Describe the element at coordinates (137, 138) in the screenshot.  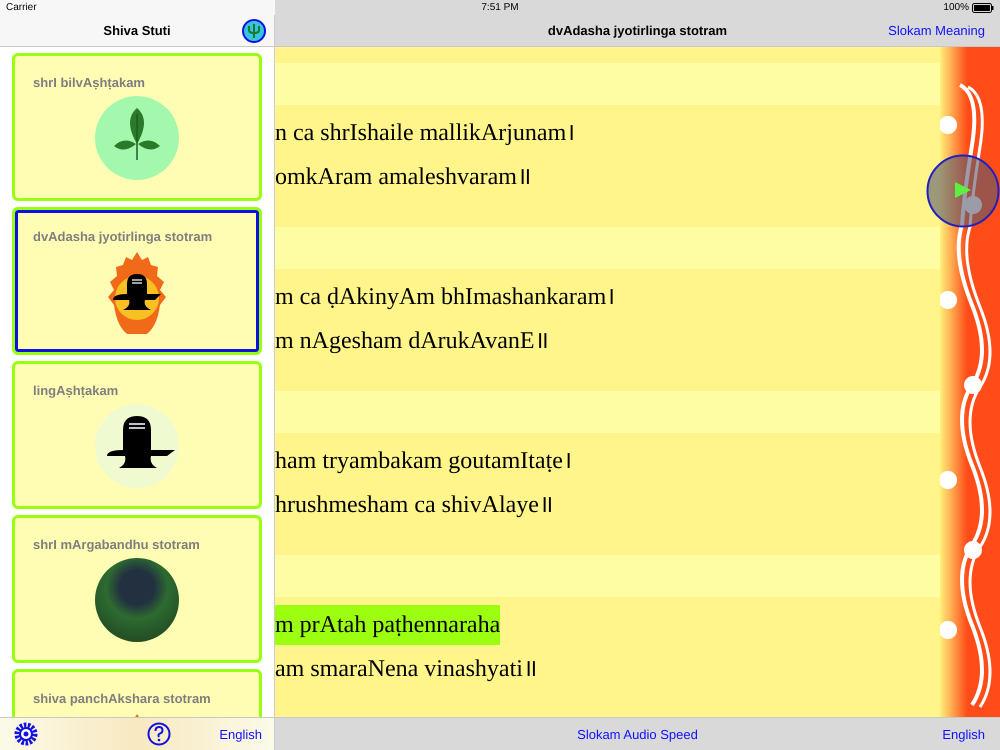
I see `leaf-icon` at that location.